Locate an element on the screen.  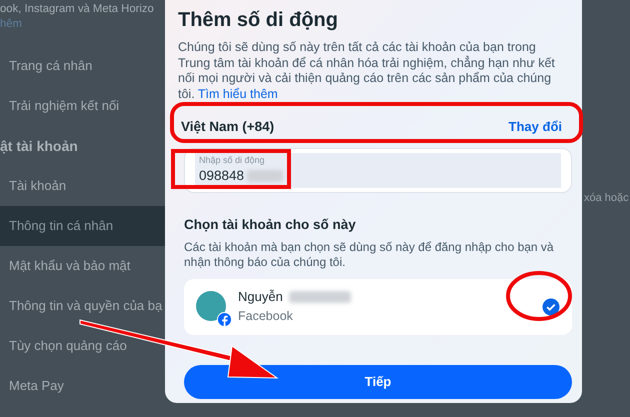
page-text: xóa hoặc is located at coordinates (606, 198).